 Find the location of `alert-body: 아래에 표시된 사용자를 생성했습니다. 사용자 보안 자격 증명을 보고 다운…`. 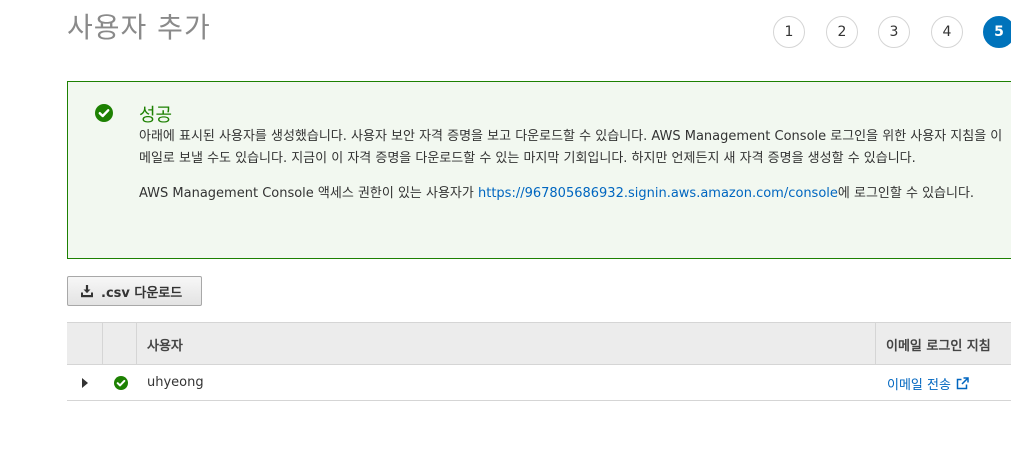

alert-body: 아래에 표시된 사용자를 생성했습니다. 사용자 보안 자격 증명을 보고 다운… is located at coordinates (574, 165).